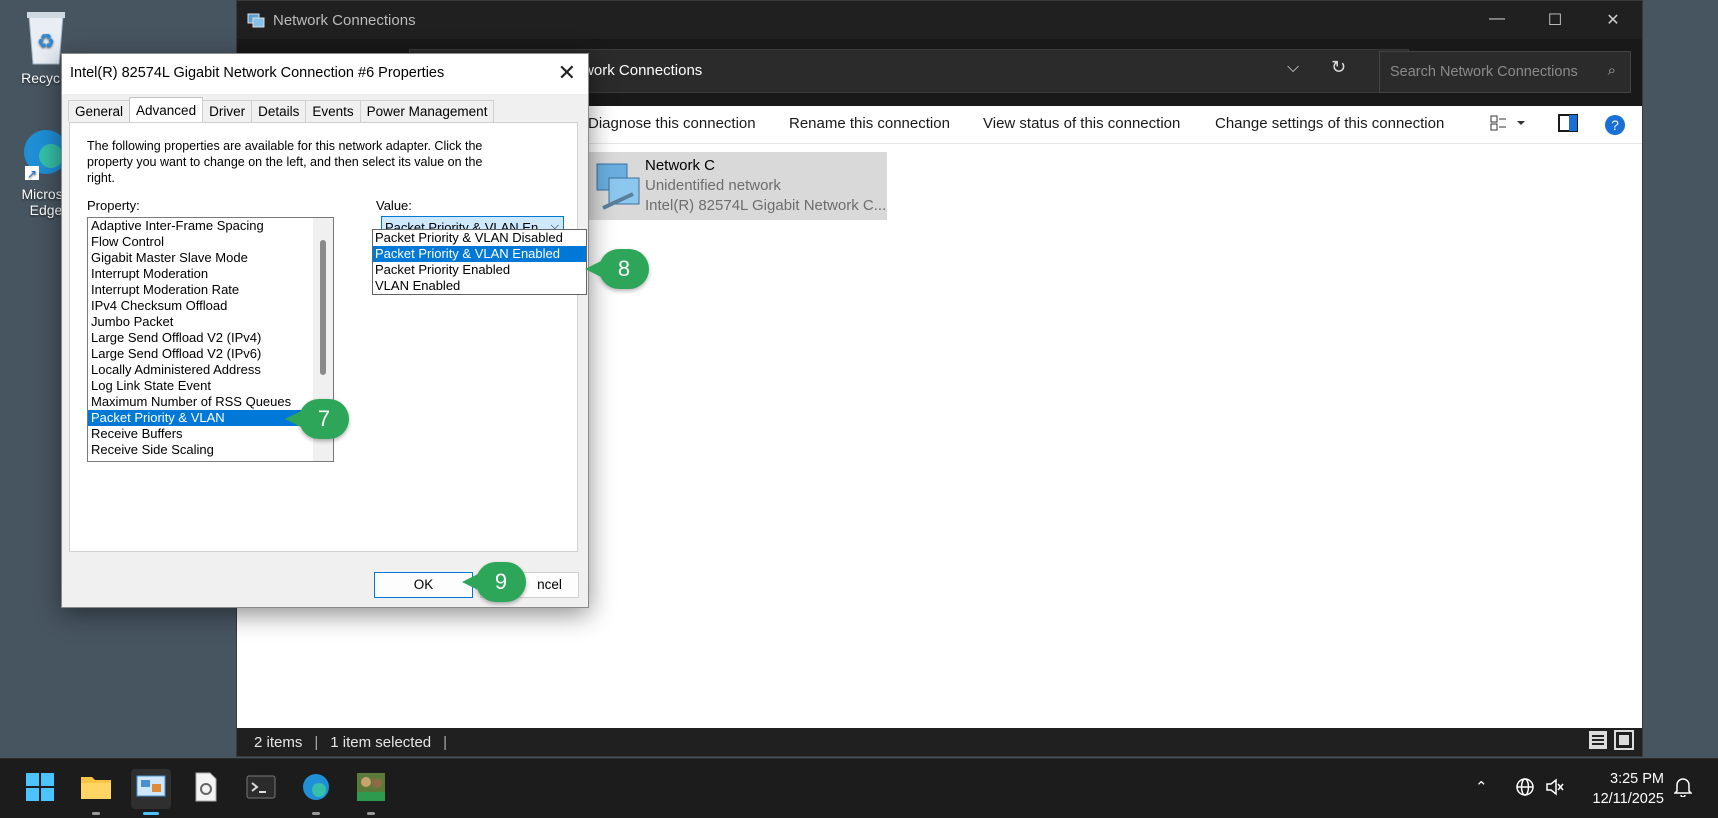  What do you see at coordinates (1508, 125) in the screenshot?
I see `view-options-icon` at bounding box center [1508, 125].